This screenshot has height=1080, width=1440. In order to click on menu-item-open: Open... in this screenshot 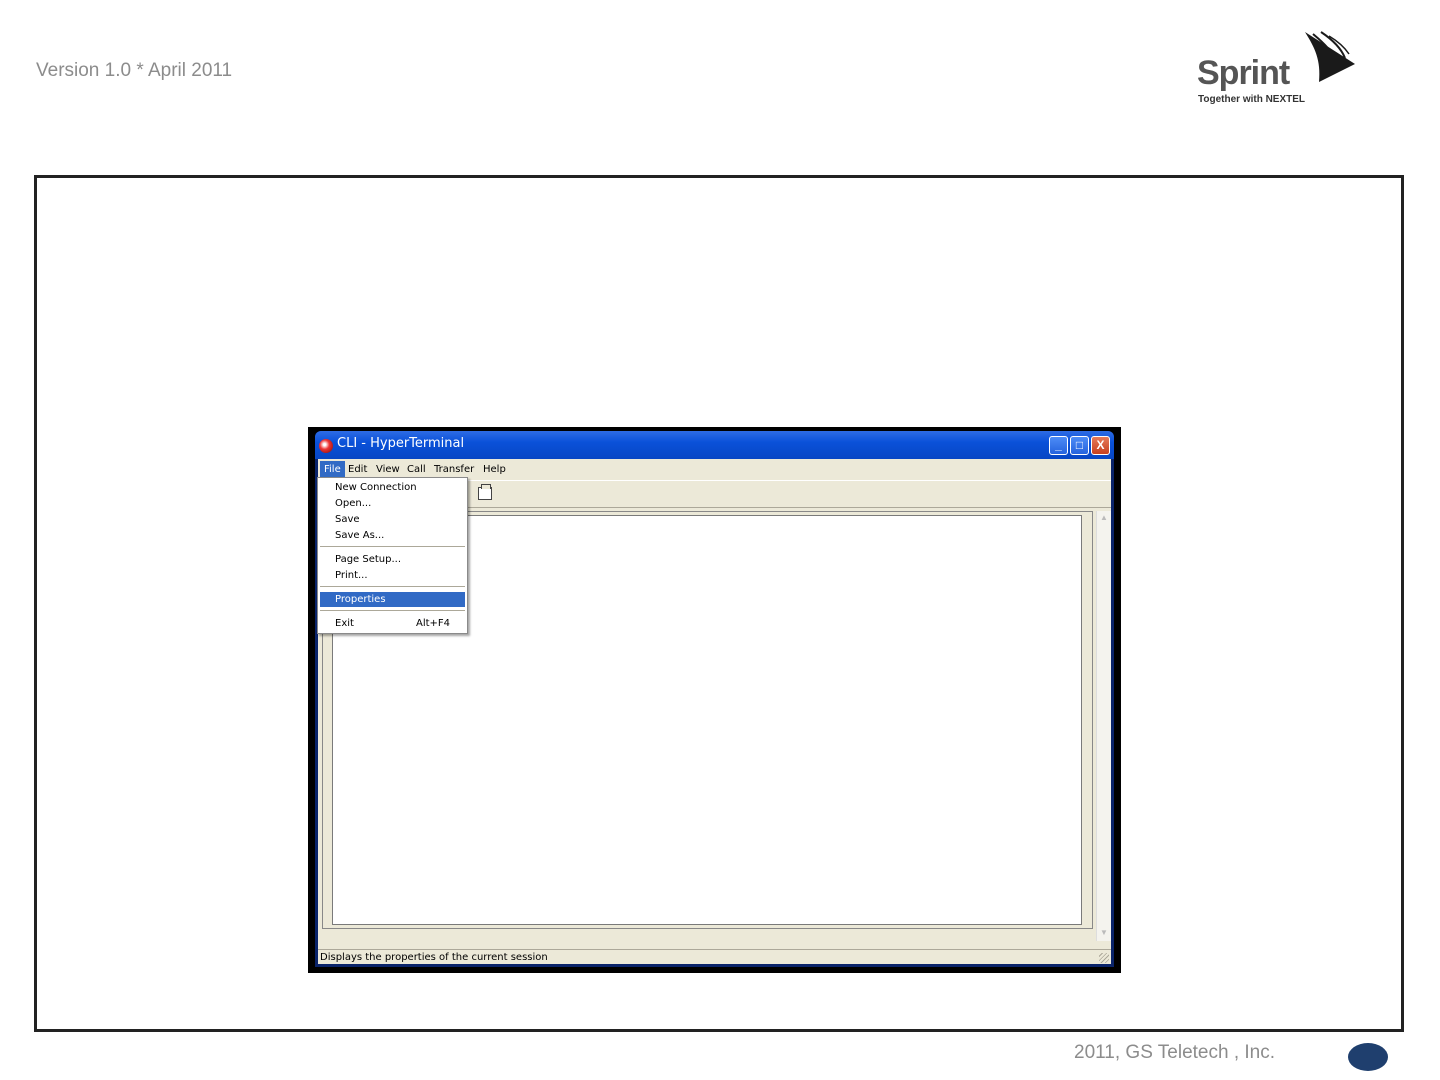, I will do `click(392, 503)`.